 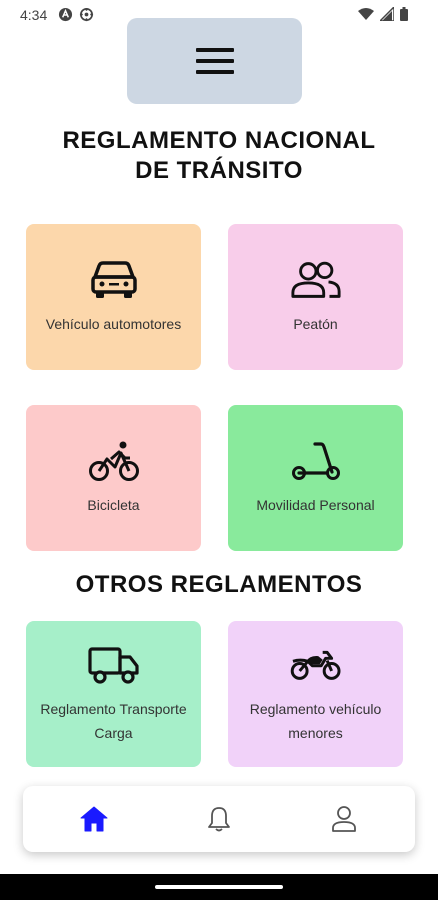 I want to click on card-vehiculo-automotores: Vehículo automotores, so click(x=113, y=297).